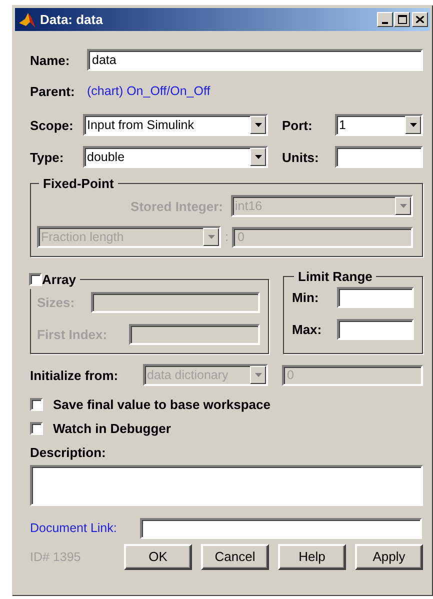  Describe the element at coordinates (255, 60) in the screenshot. I see `name-field: data` at that location.